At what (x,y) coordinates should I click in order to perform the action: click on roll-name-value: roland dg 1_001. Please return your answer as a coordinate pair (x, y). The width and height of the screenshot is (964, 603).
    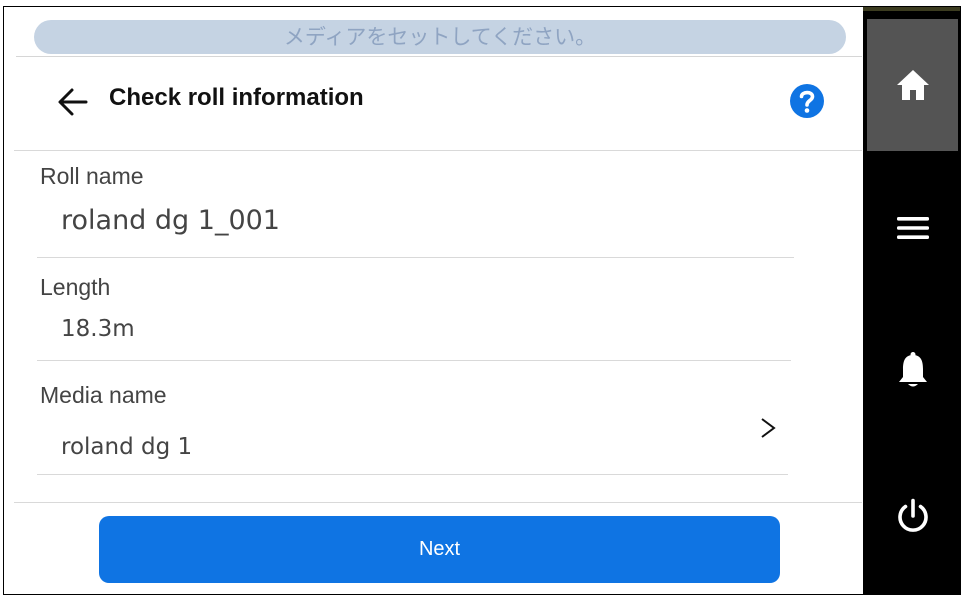
    Looking at the image, I should click on (170, 220).